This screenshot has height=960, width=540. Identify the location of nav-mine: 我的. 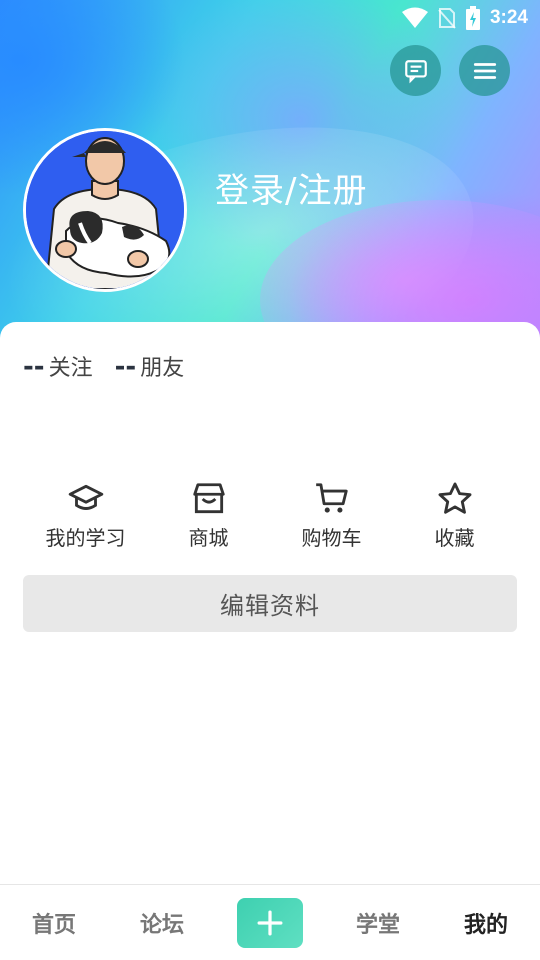
(486, 923).